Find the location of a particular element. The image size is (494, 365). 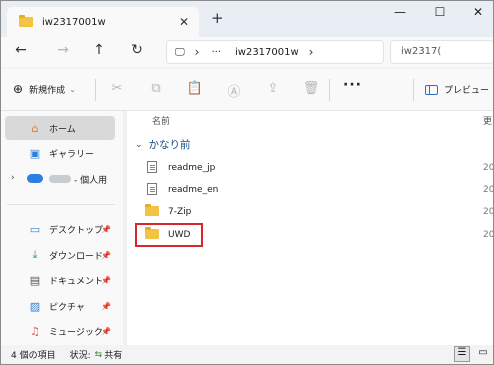

preview-button: プレビュー is located at coordinates (457, 89).